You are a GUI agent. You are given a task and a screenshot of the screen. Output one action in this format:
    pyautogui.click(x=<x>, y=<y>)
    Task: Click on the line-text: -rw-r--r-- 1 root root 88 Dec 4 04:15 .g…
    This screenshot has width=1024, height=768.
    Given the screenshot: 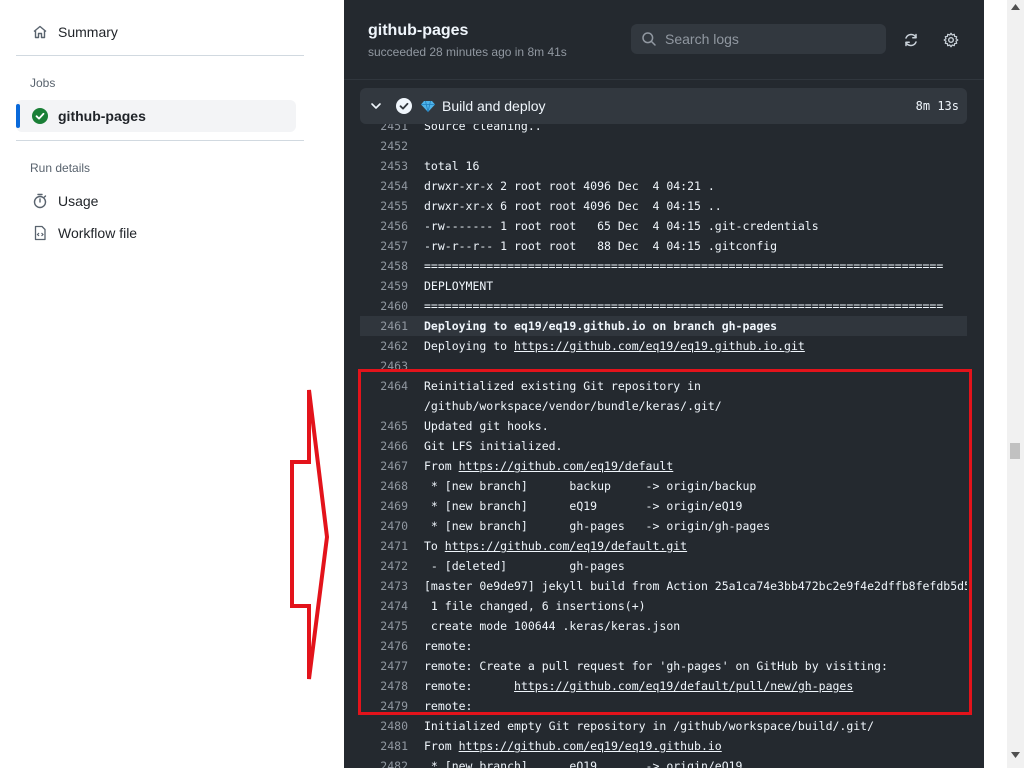 What is the action you would take?
    pyautogui.click(x=601, y=246)
    